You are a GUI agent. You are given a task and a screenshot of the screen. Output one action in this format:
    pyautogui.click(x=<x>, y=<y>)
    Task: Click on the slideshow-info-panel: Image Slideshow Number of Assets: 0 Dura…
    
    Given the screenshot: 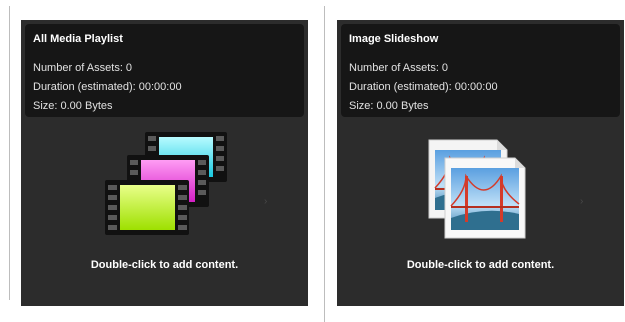 What is the action you would take?
    pyautogui.click(x=480, y=70)
    